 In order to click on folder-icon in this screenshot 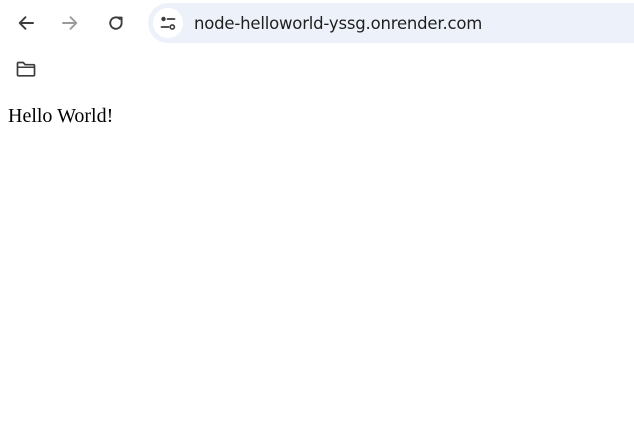, I will do `click(26, 69)`.